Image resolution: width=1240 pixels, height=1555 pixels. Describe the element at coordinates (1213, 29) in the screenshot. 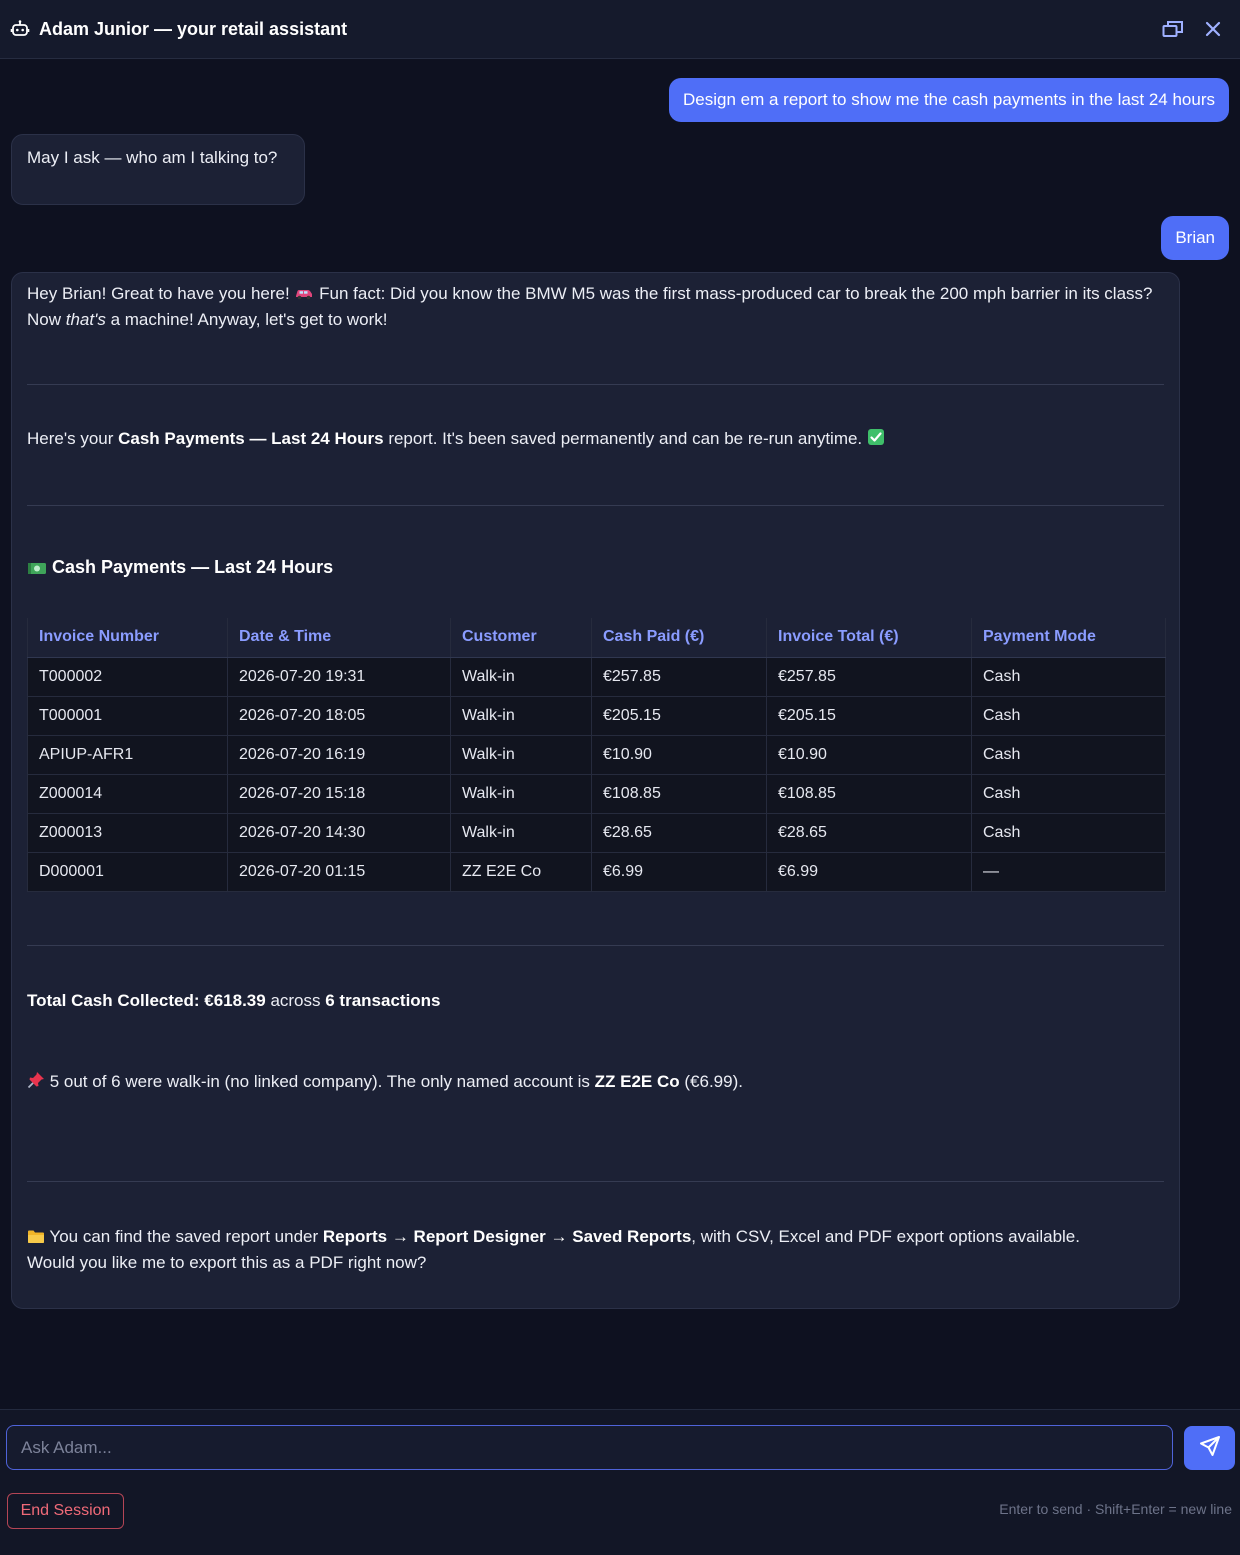

I see `close-icon` at that location.